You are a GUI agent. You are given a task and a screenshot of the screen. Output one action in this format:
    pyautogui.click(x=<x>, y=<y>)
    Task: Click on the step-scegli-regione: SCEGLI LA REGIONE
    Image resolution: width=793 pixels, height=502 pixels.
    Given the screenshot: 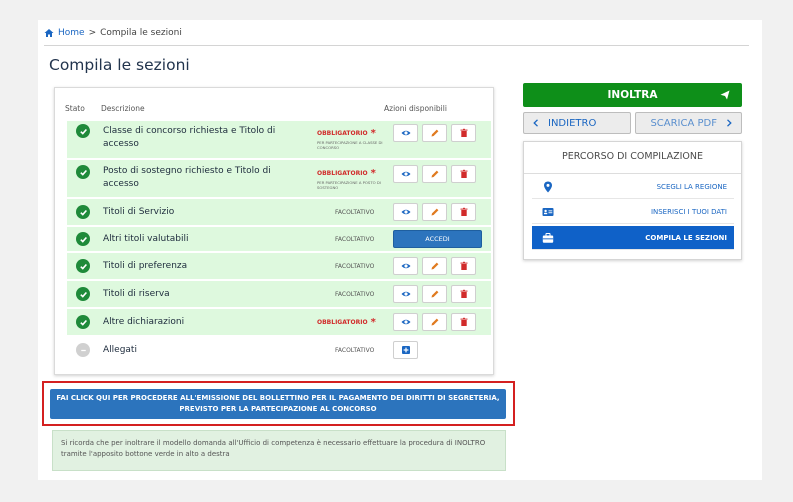 What is the action you would take?
    pyautogui.click(x=633, y=187)
    